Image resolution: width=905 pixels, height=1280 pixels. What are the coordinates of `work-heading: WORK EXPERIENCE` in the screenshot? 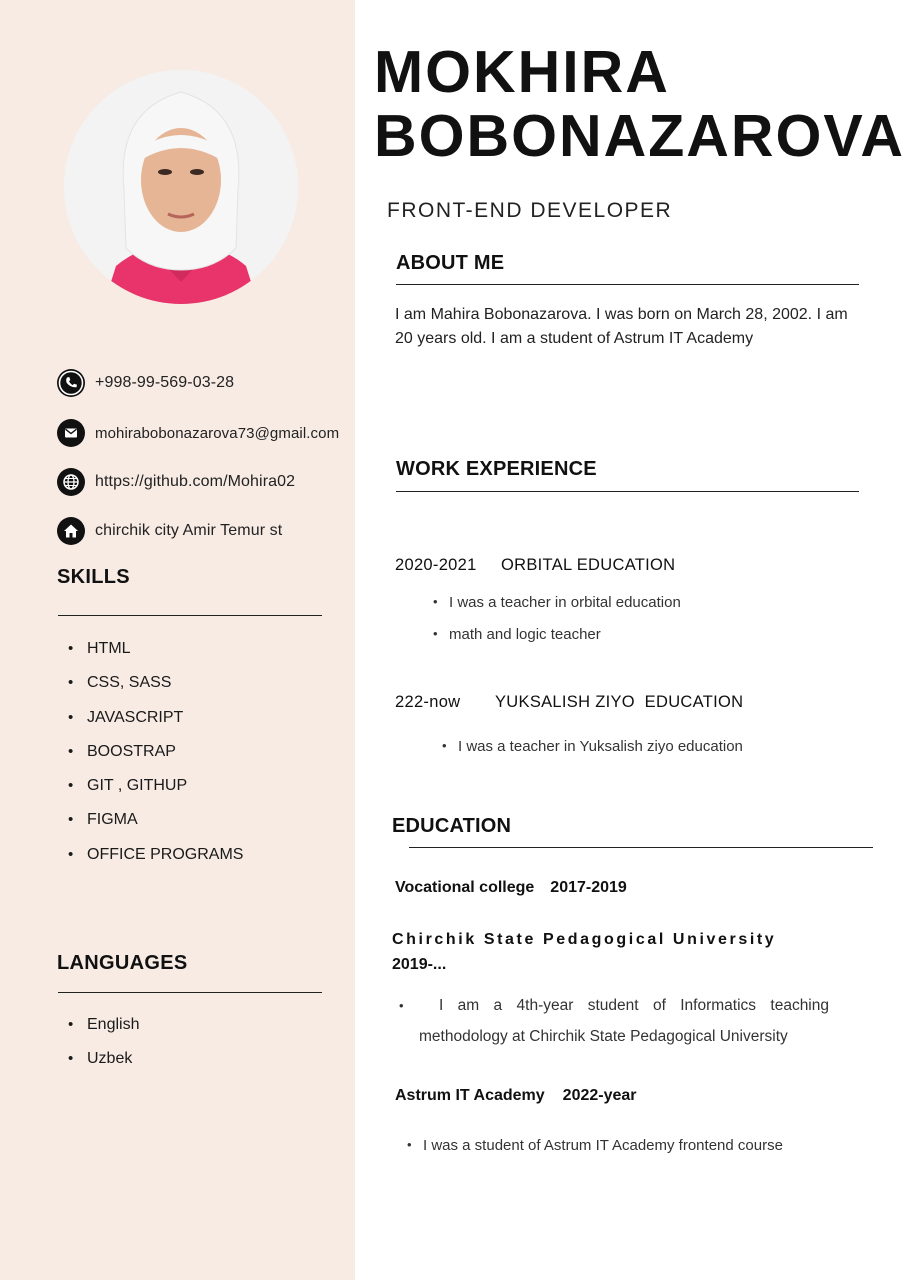 It's located at (496, 469).